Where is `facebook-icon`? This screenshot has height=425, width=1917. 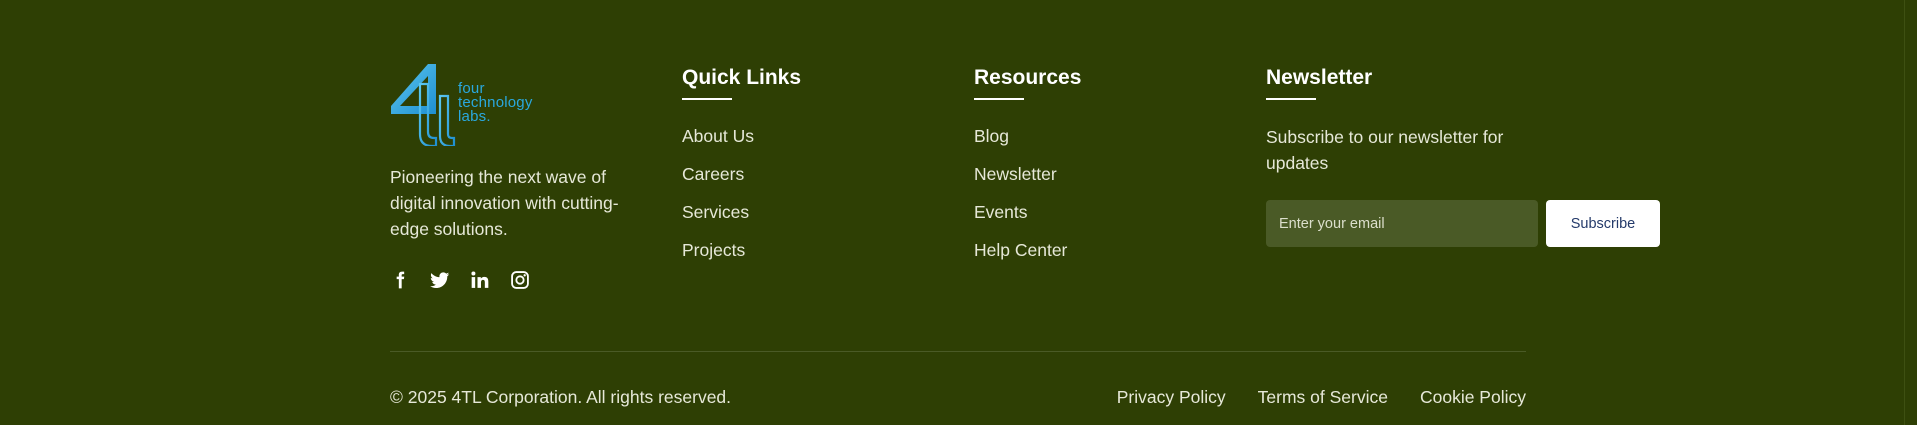
facebook-icon is located at coordinates (400, 280).